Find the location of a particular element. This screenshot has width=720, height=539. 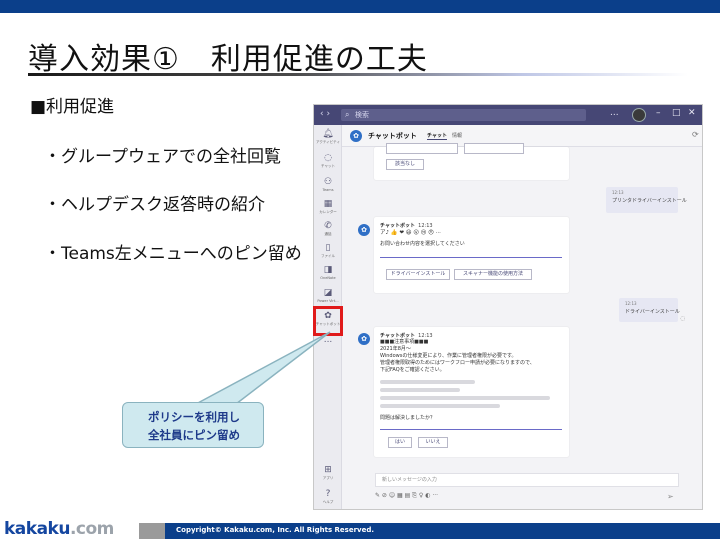

rail-item-teams: ⚇ Teams is located at coordinates (328, 185).